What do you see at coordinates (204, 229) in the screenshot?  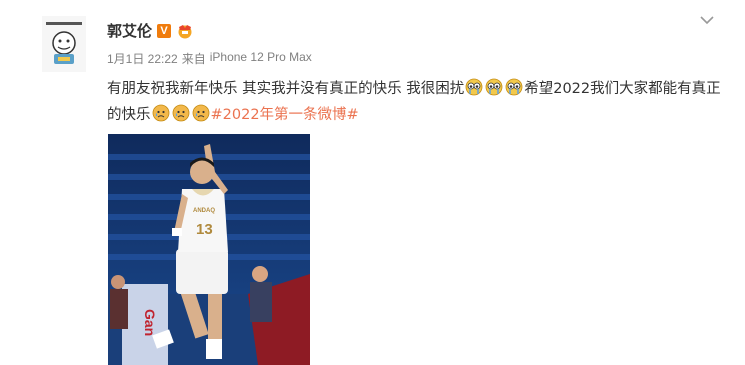 I see `jersey-number: 13` at bounding box center [204, 229].